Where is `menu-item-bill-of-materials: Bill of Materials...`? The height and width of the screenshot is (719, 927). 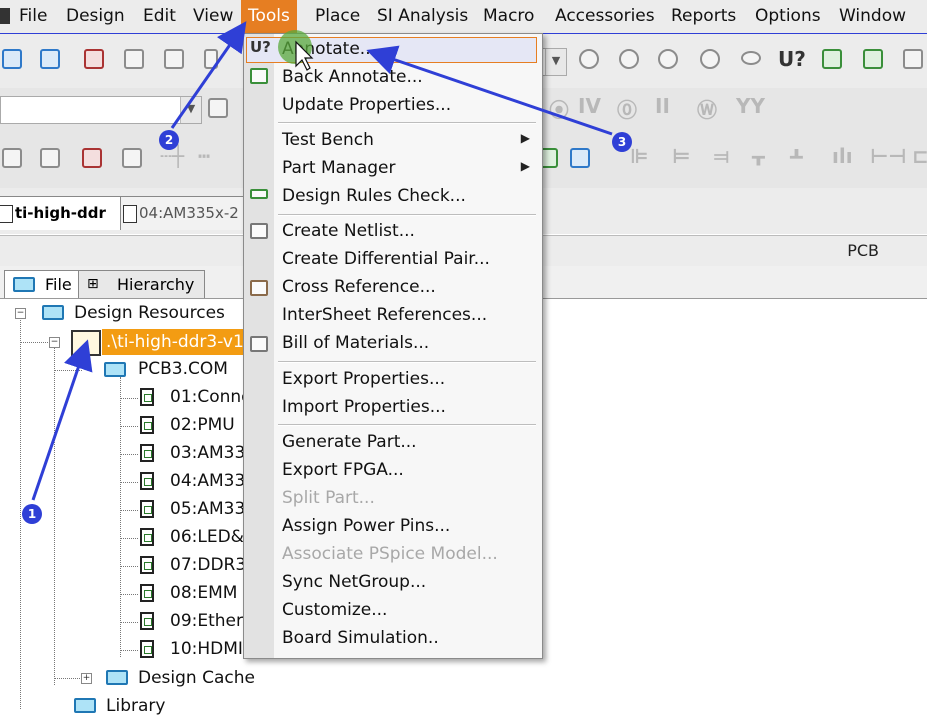
menu-item-bill-of-materials: Bill of Materials... is located at coordinates (355, 343).